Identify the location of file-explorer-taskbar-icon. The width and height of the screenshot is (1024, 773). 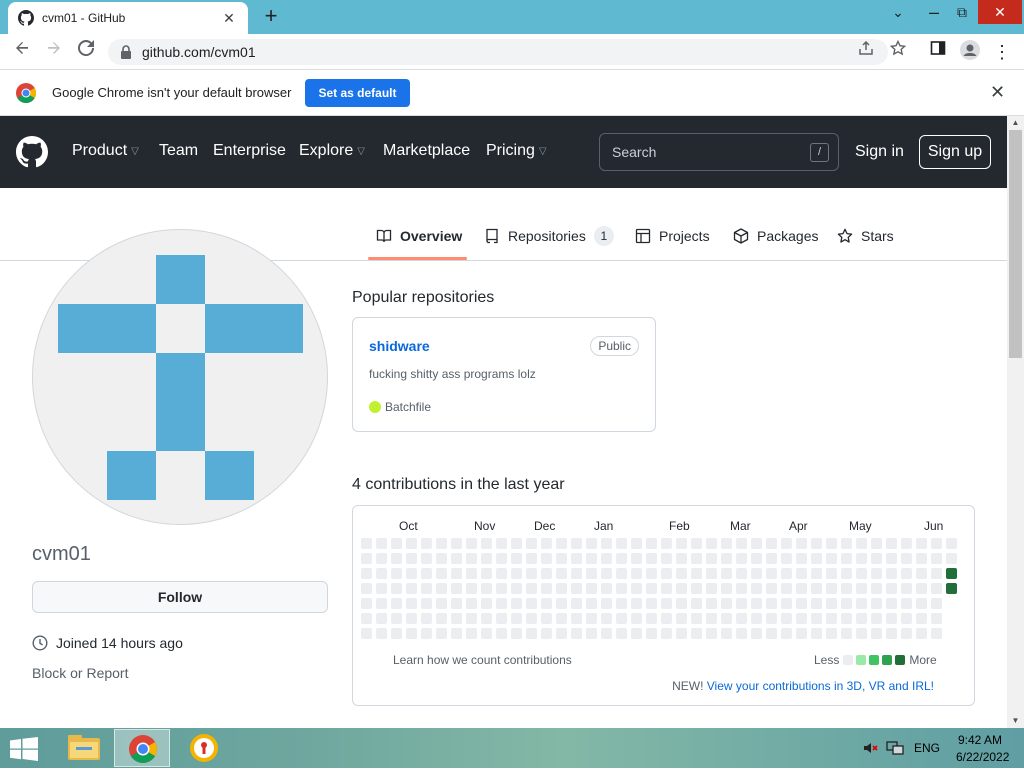
(84, 748).